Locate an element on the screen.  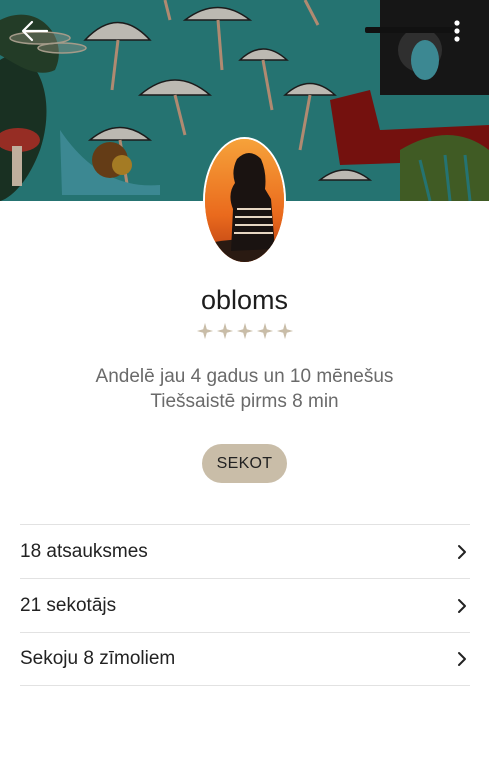
more-vertical-icon is located at coordinates (457, 31).